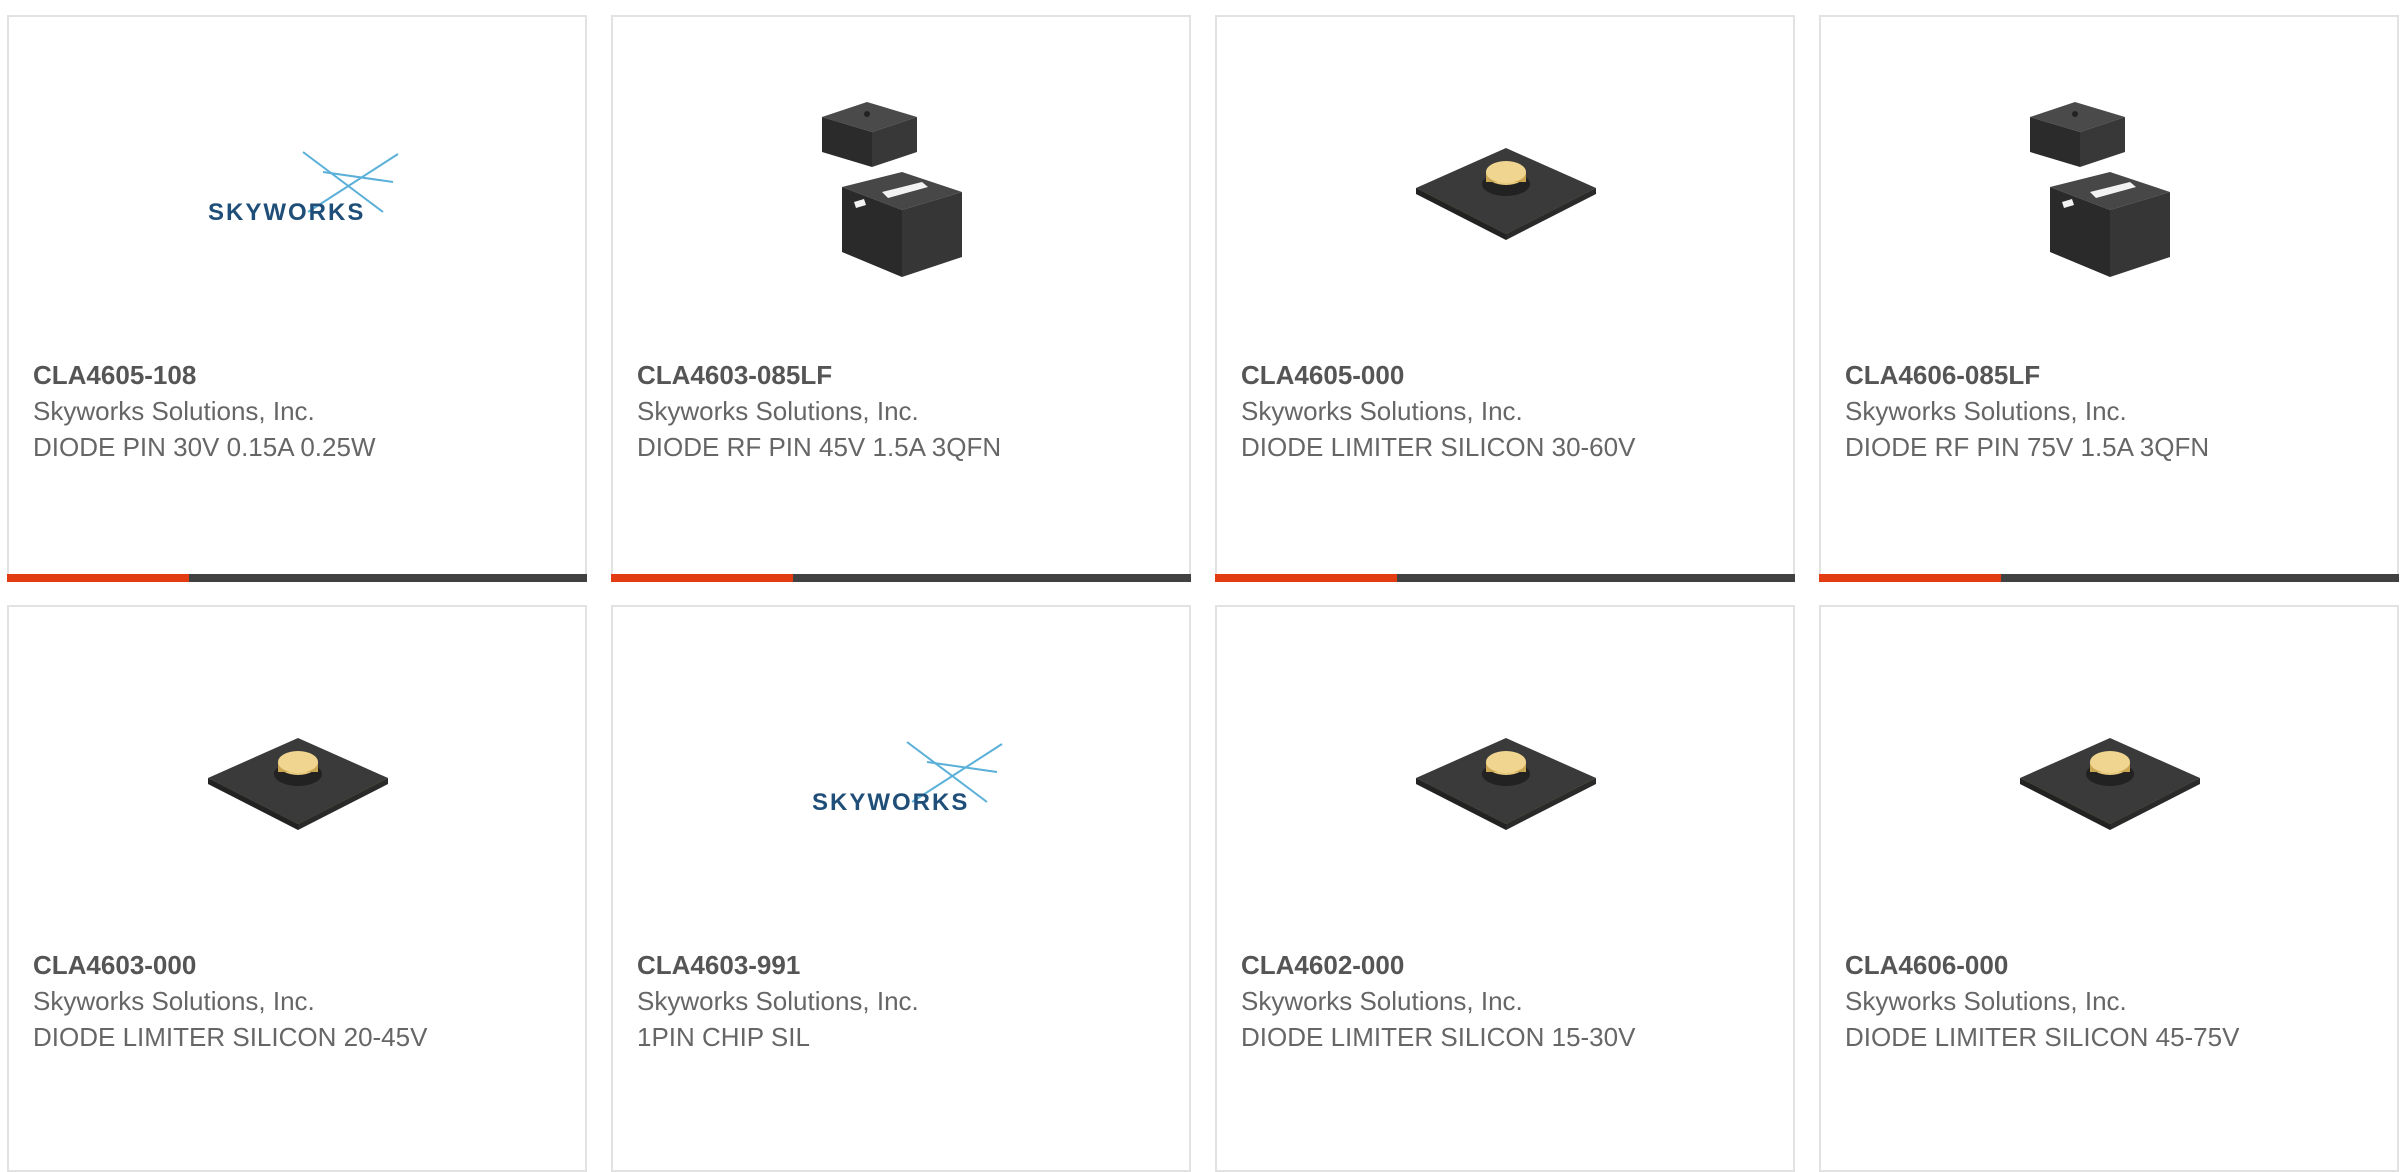 Image resolution: width=2400 pixels, height=1172 pixels. I want to click on part-number: CLA4603-991, so click(847, 965).